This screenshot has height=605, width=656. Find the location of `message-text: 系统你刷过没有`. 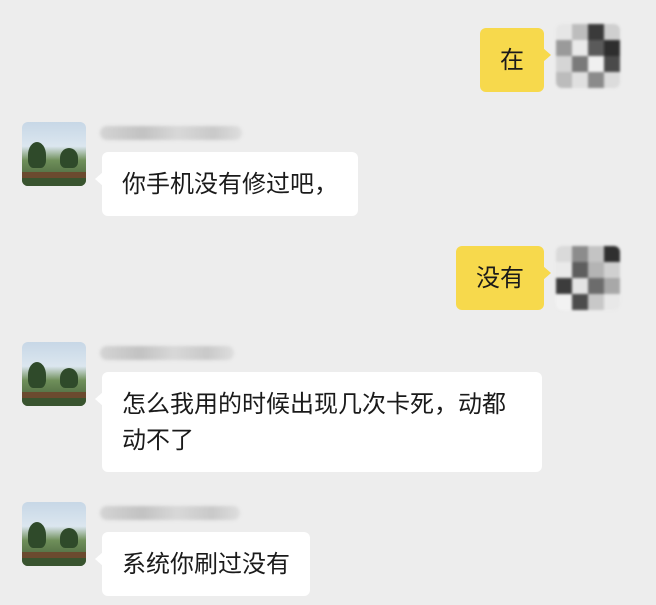

message-text: 系统你刷过没有 is located at coordinates (206, 564).